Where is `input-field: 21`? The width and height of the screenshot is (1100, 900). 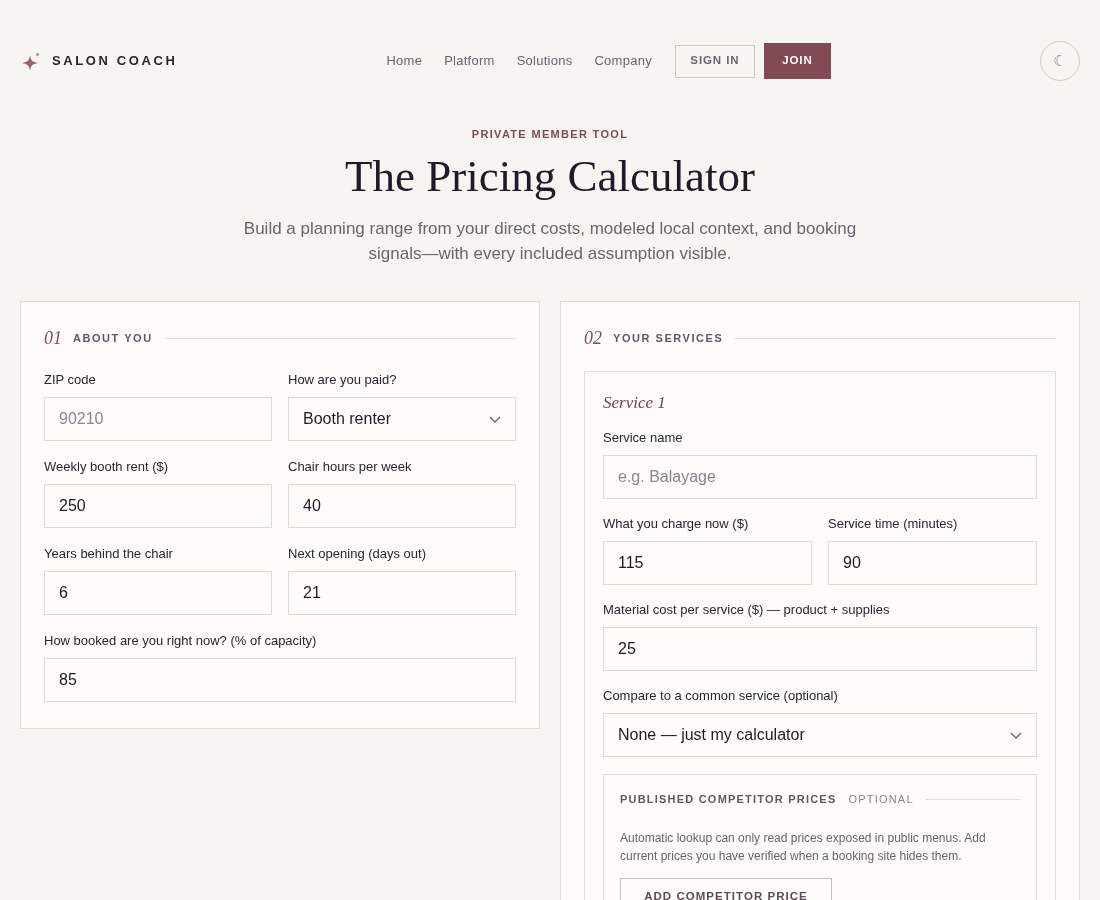
input-field: 21 is located at coordinates (402, 593).